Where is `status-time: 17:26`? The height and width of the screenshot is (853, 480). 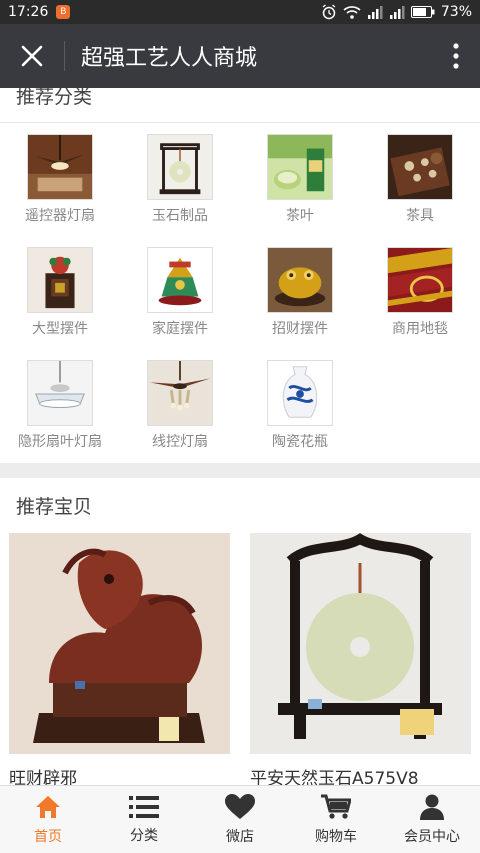
status-time: 17:26 is located at coordinates (28, 12).